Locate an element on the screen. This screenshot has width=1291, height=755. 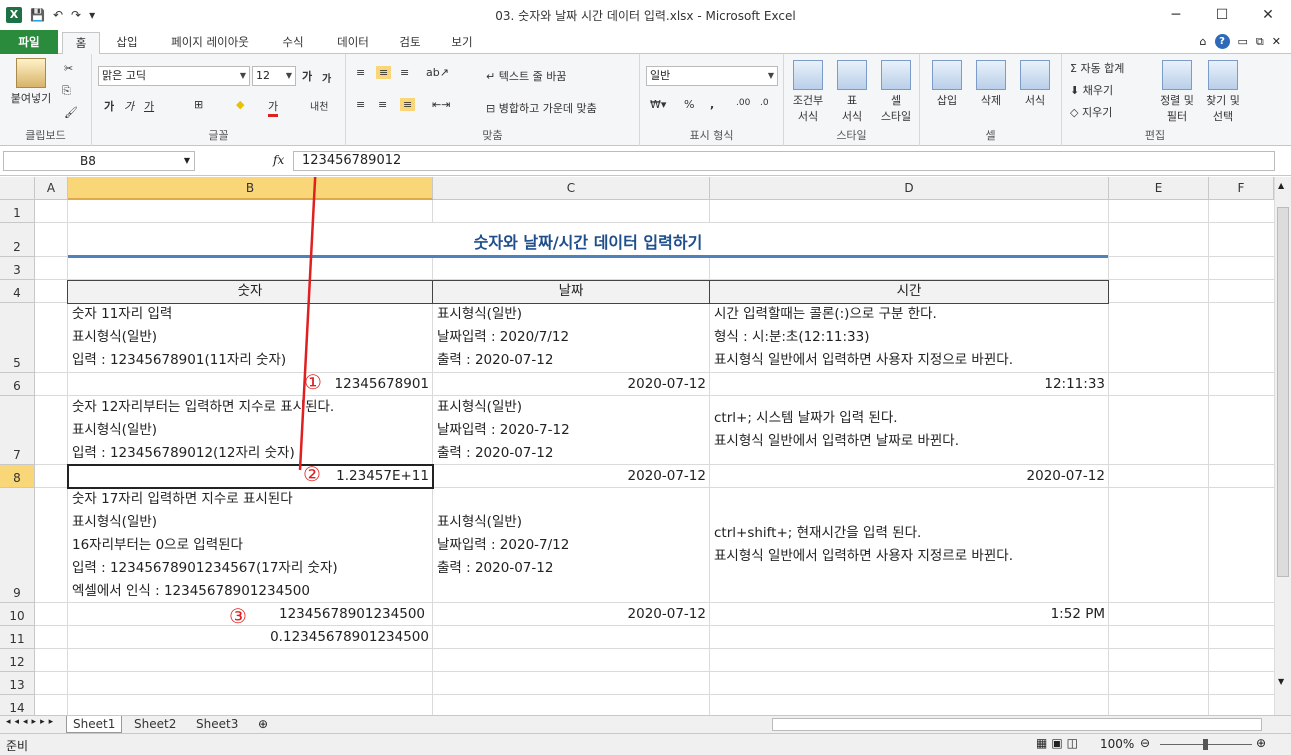
wrap-text-button: ↵ 텍스트 줄 바꿈 is located at coordinates (526, 76).